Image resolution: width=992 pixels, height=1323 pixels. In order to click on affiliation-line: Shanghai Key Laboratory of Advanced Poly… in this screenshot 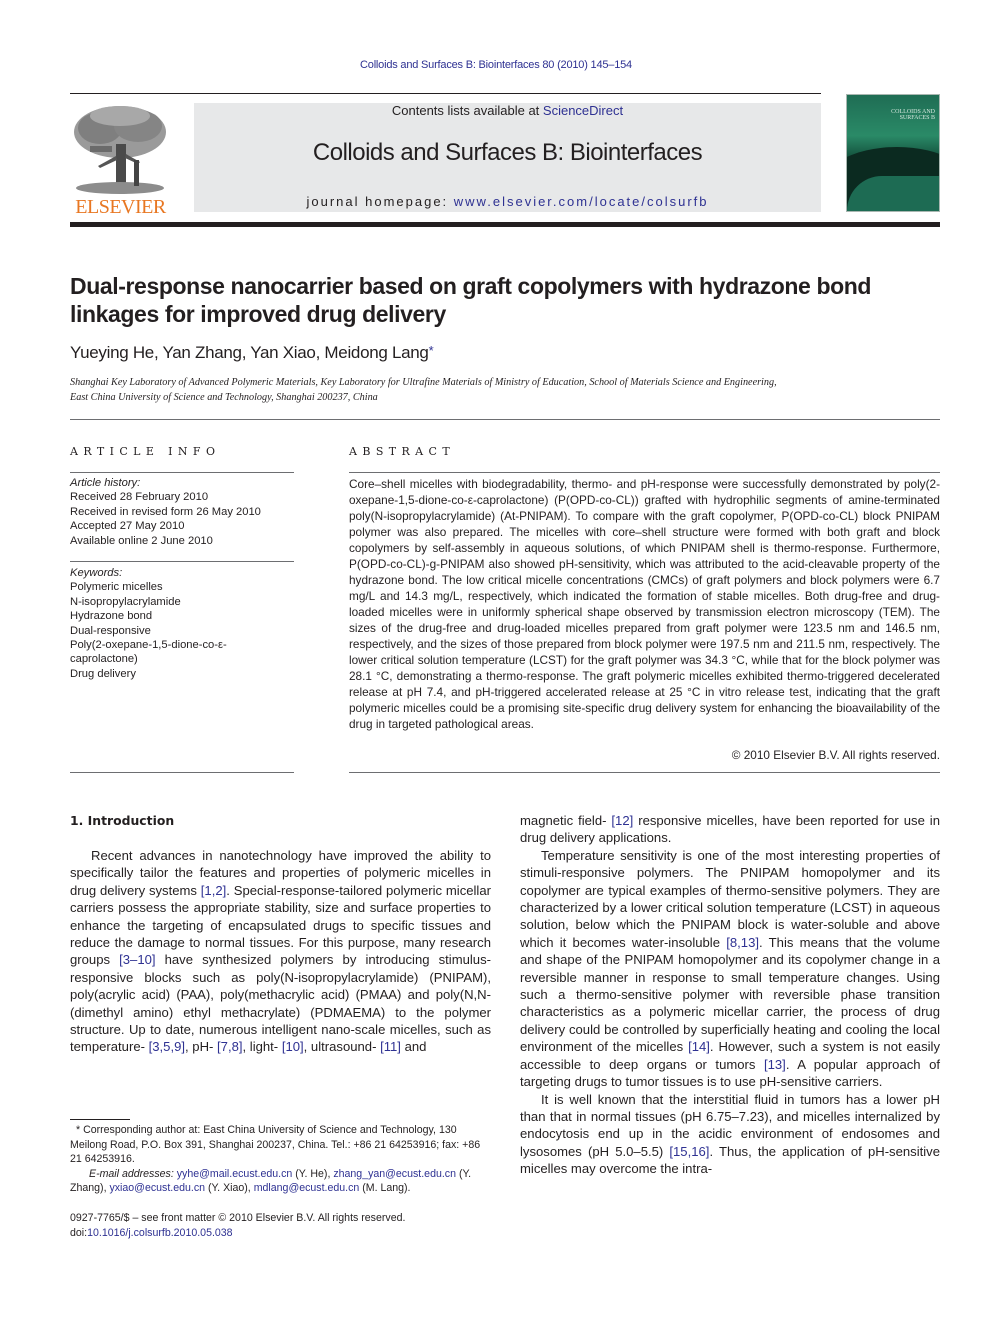, I will do `click(423, 382)`.